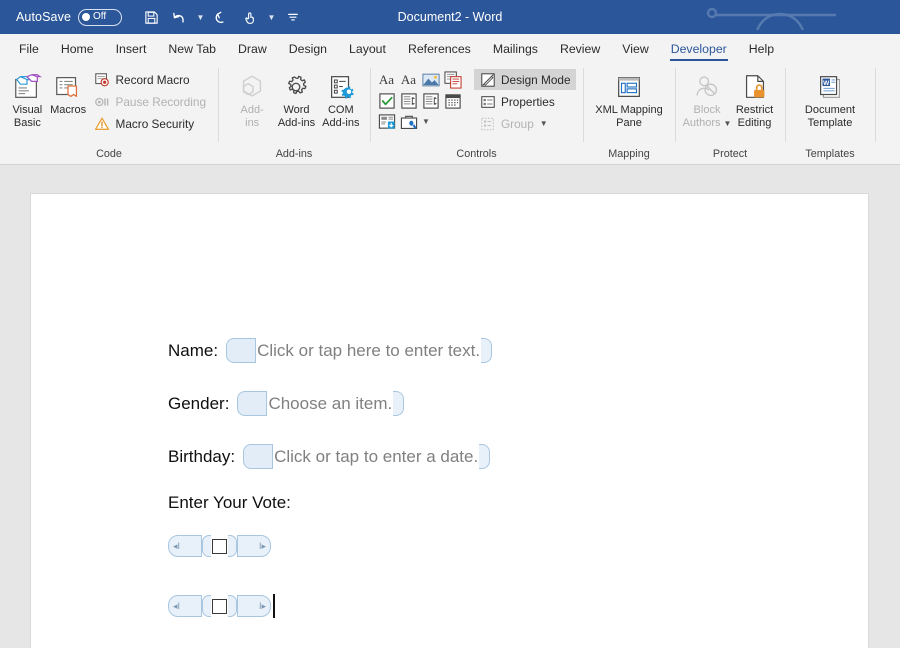 The width and height of the screenshot is (900, 648). What do you see at coordinates (754, 110) in the screenshot?
I see `restrict-editing-label-line1: Restrict` at bounding box center [754, 110].